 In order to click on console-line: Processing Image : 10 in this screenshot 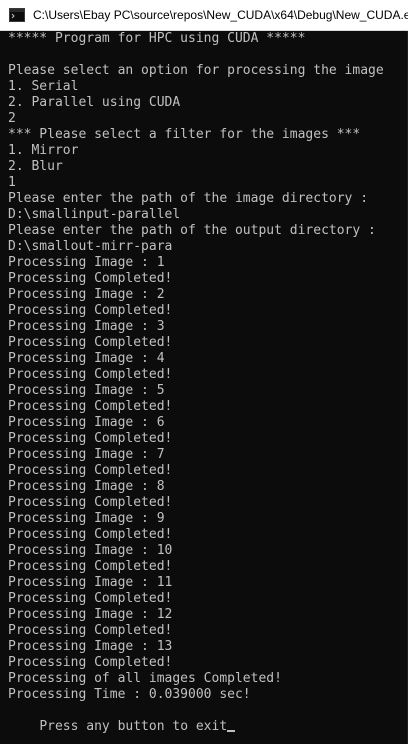, I will do `click(90, 550)`.